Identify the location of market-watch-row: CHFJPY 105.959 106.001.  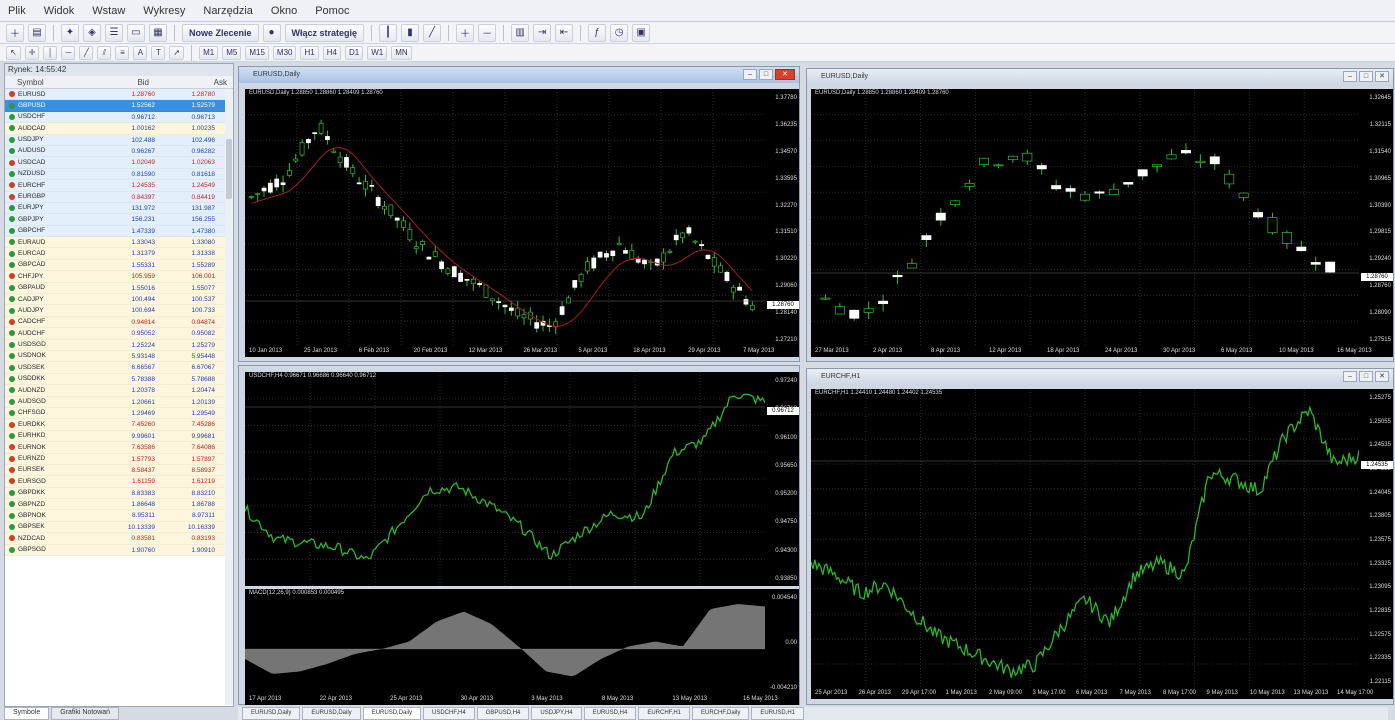
(119, 277).